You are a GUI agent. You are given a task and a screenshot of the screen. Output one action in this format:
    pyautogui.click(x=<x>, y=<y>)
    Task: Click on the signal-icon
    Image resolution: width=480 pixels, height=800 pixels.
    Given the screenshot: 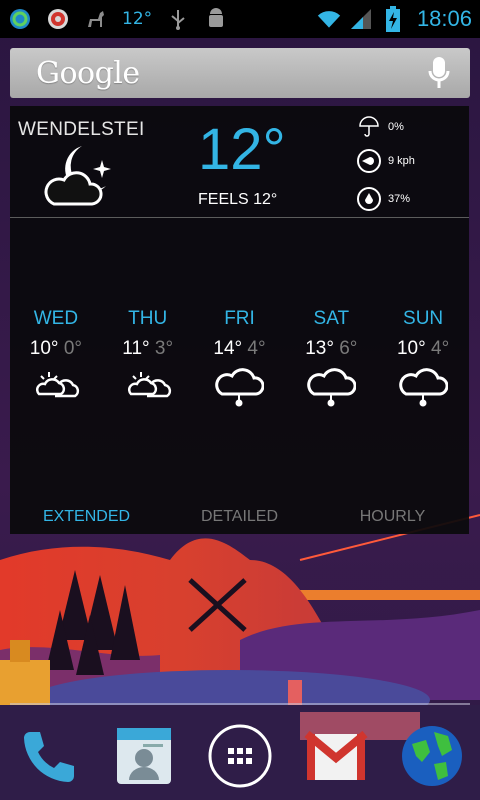 What is the action you would take?
    pyautogui.click(x=361, y=19)
    